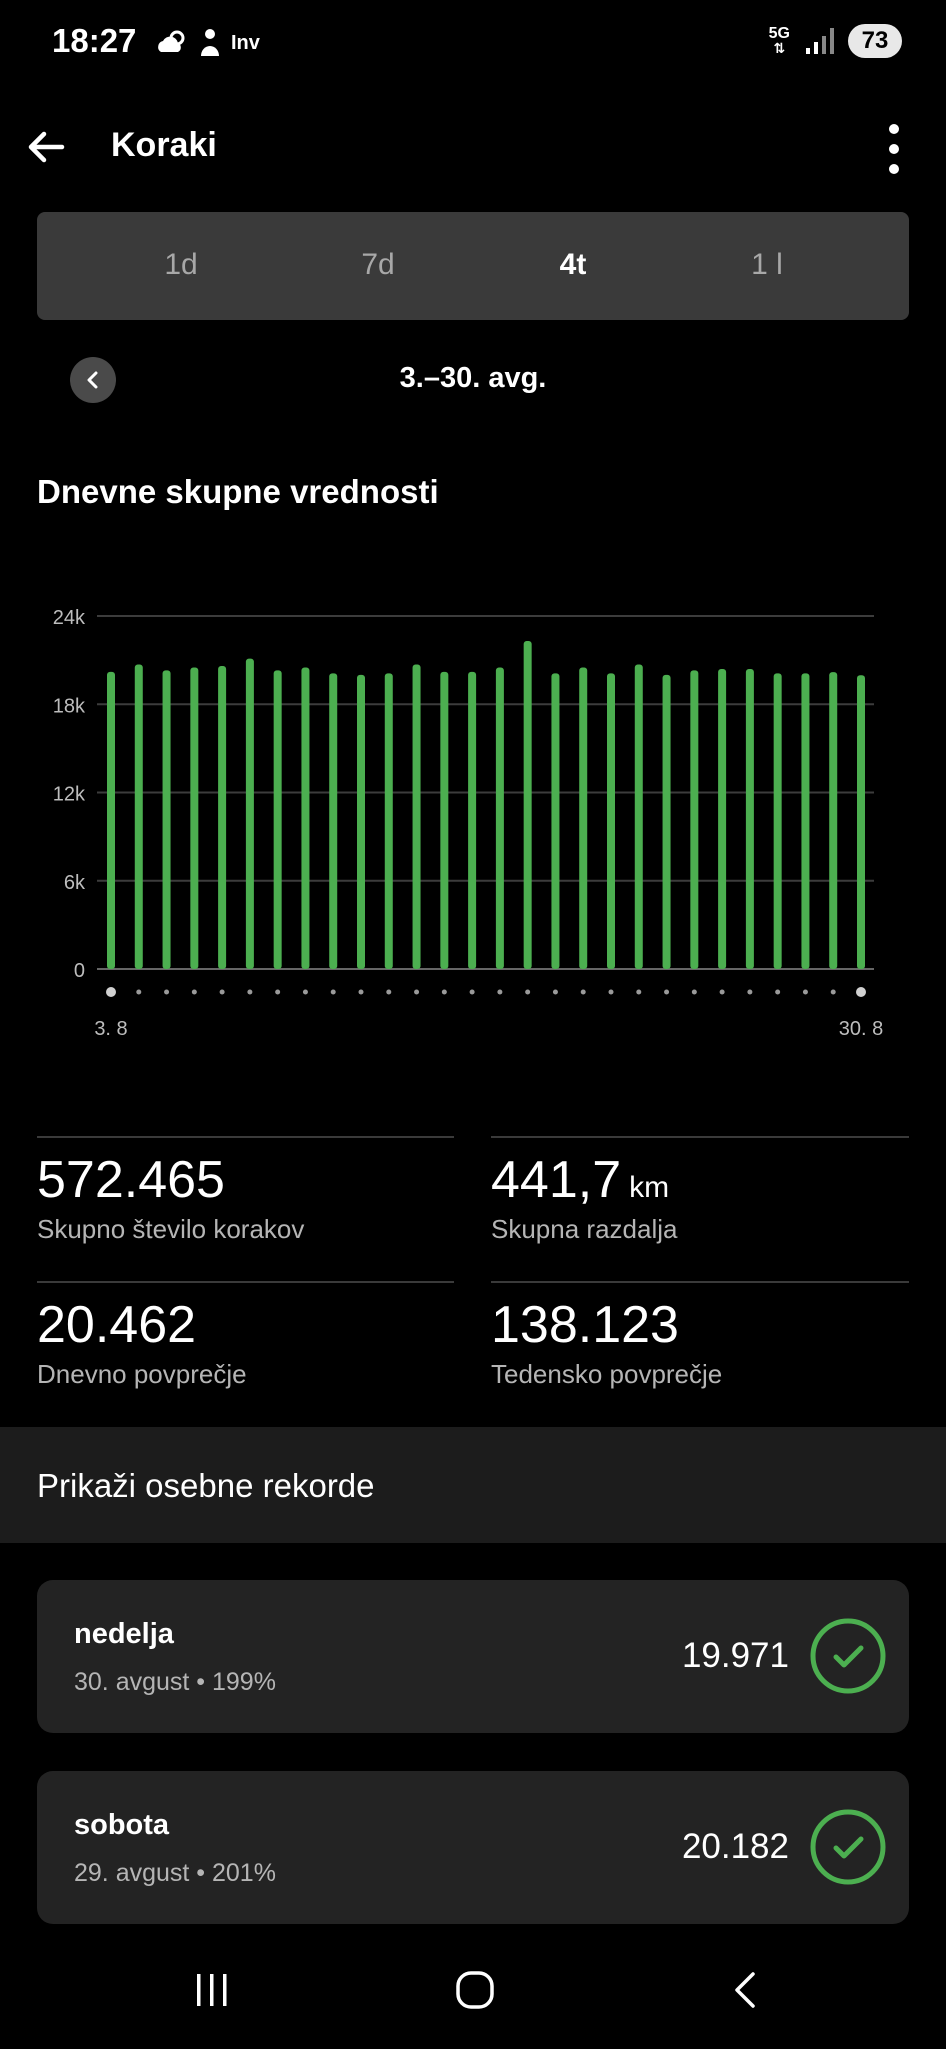  Describe the element at coordinates (171, 1229) in the screenshot. I see `total-steps-label: Skupno število korakov` at that location.